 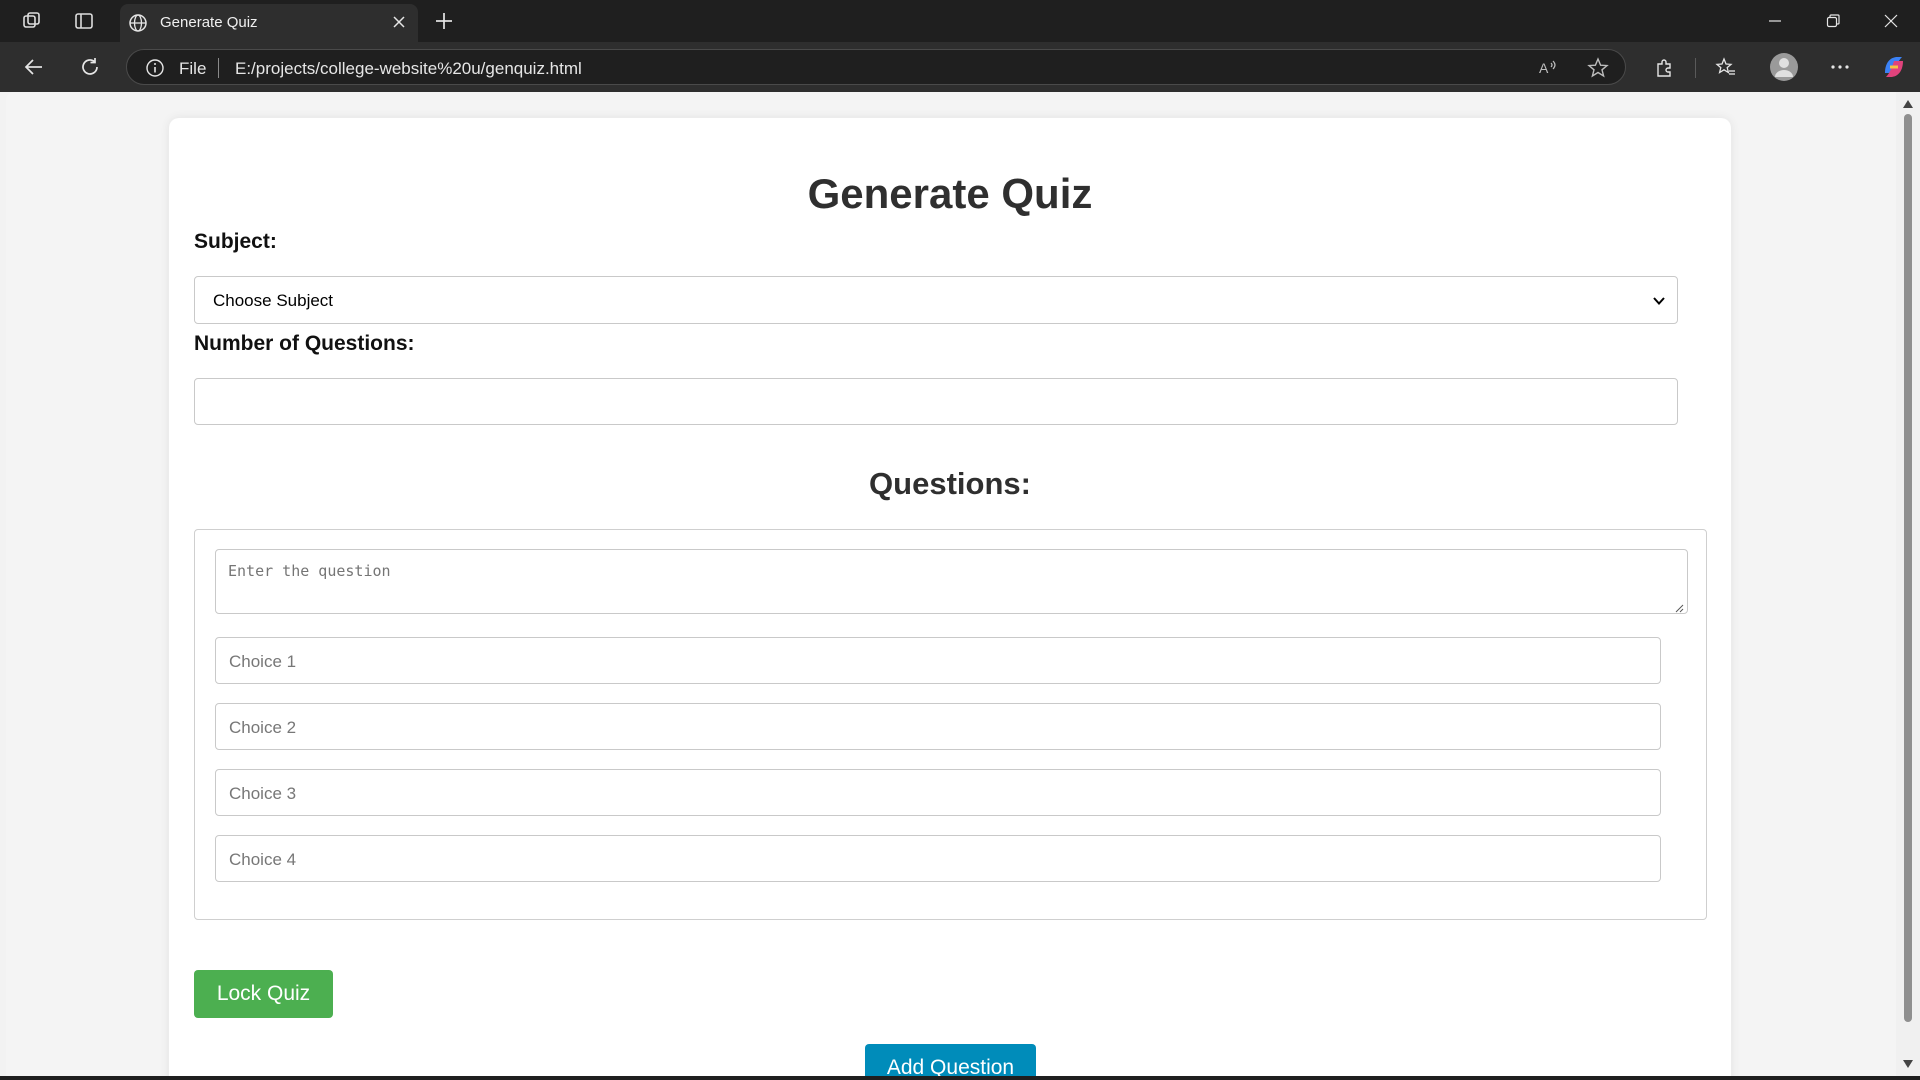 I want to click on scrollbar-thumb, so click(x=1908, y=568).